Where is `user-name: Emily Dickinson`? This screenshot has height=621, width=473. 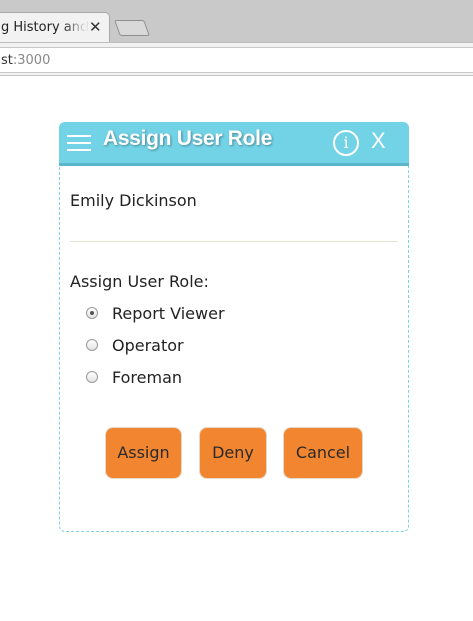
user-name: Emily Dickinson is located at coordinates (133, 200).